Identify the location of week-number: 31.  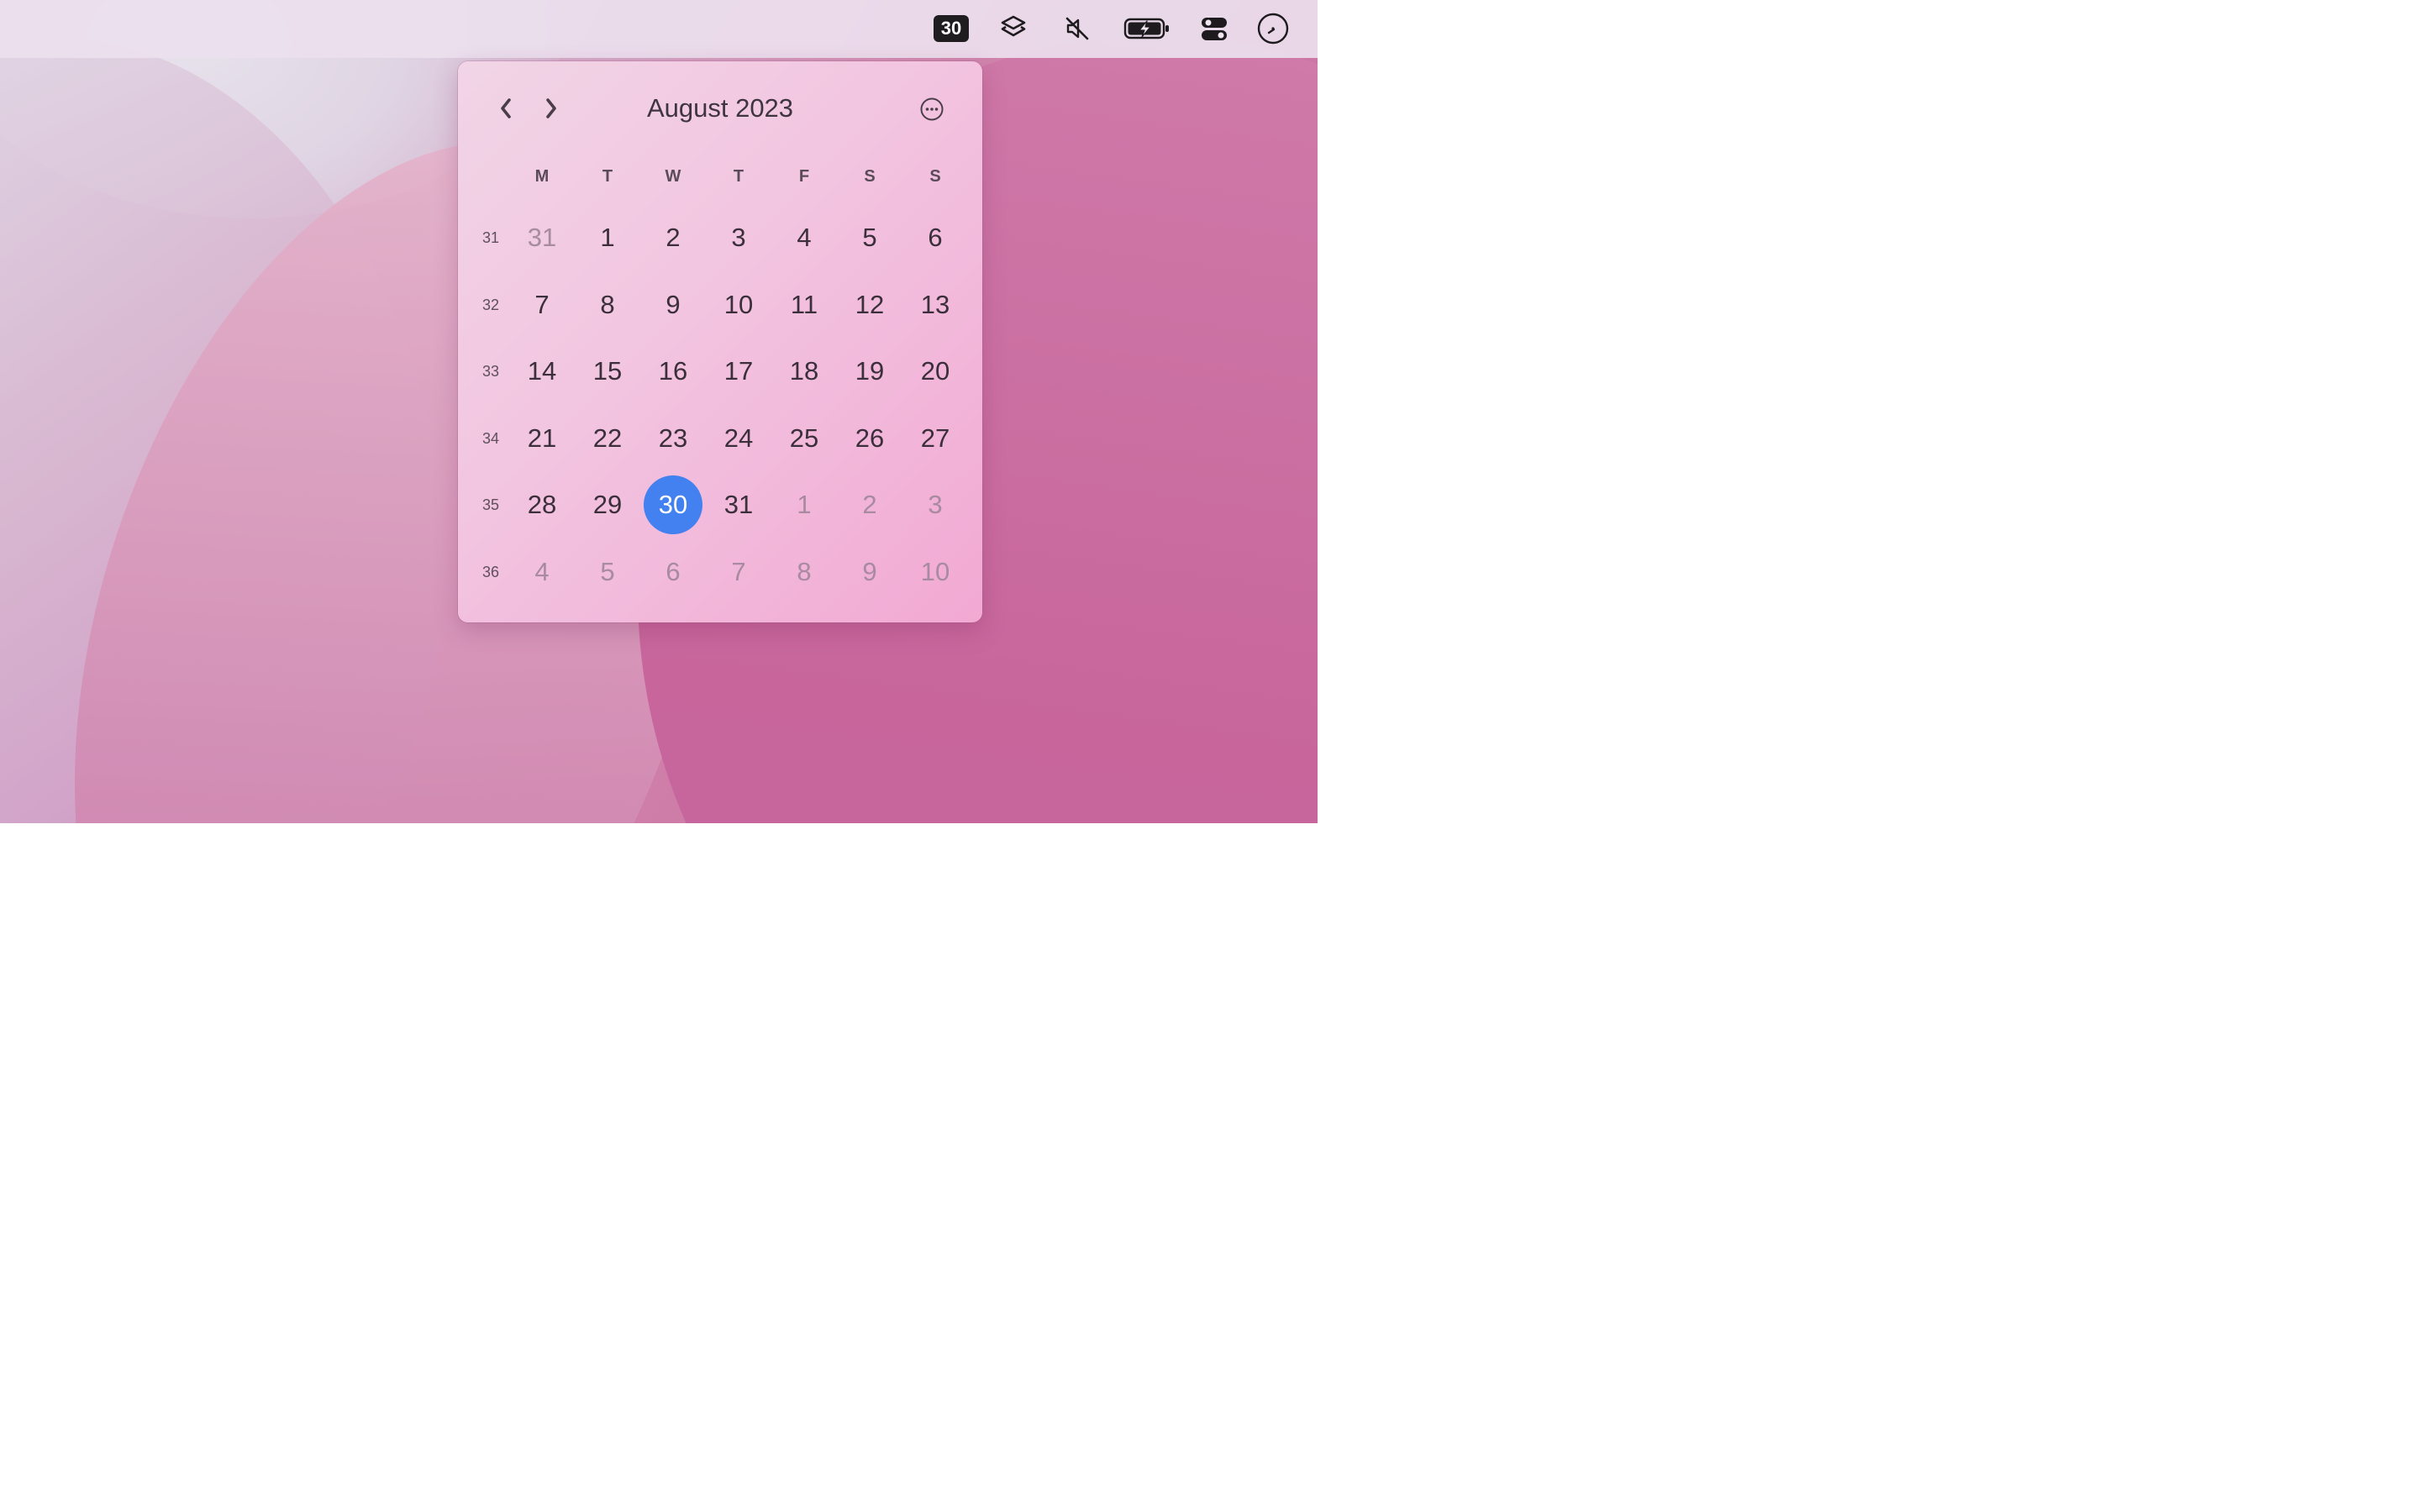
(491, 237).